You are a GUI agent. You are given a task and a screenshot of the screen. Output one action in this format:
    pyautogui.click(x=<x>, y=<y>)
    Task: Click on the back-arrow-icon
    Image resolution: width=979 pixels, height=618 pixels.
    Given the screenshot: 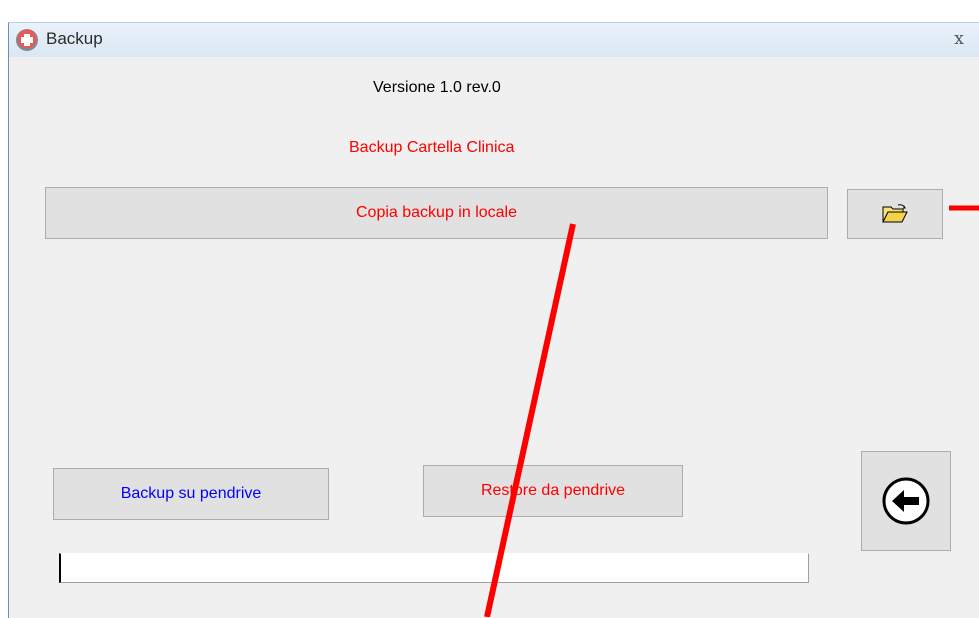 What is the action you would take?
    pyautogui.click(x=906, y=501)
    